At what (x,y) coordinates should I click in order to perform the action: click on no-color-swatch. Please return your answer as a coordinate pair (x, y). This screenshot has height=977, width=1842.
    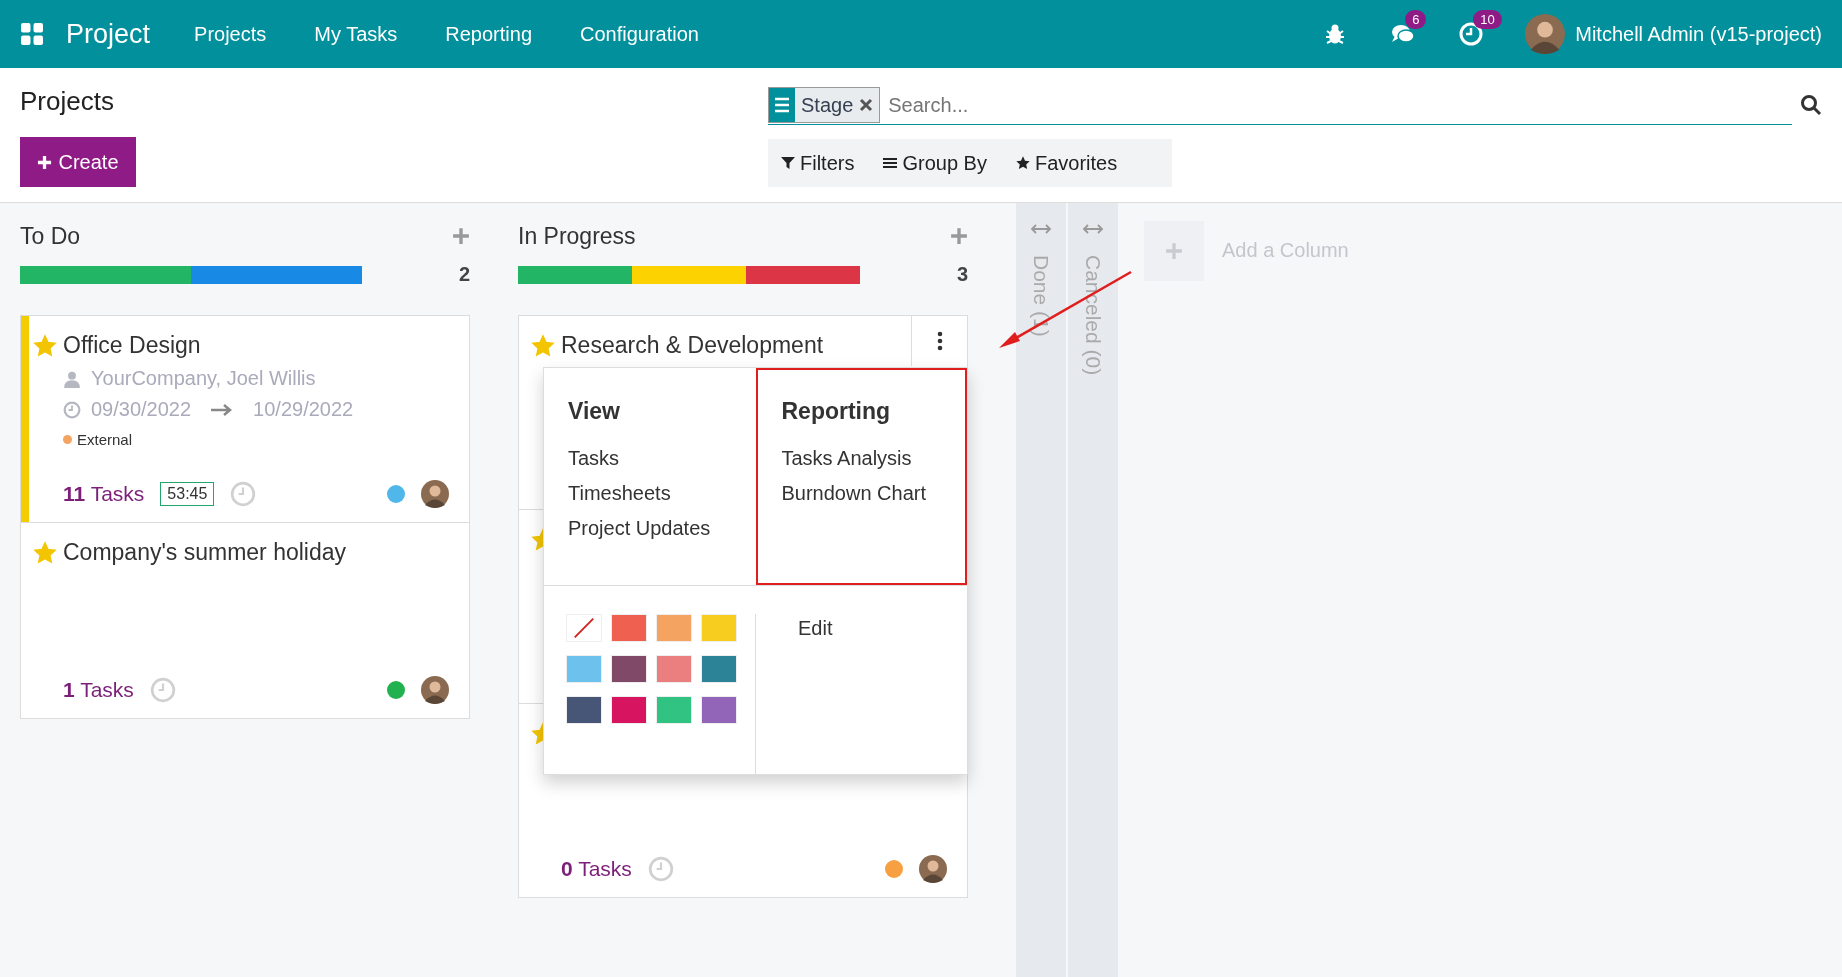
    Looking at the image, I should click on (584, 628).